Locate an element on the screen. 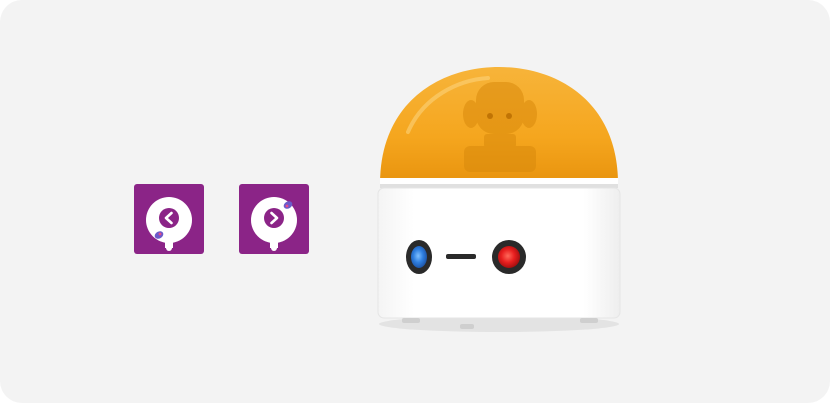 The height and width of the screenshot is (403, 830). turn-left-arrow-icon is located at coordinates (169, 219).